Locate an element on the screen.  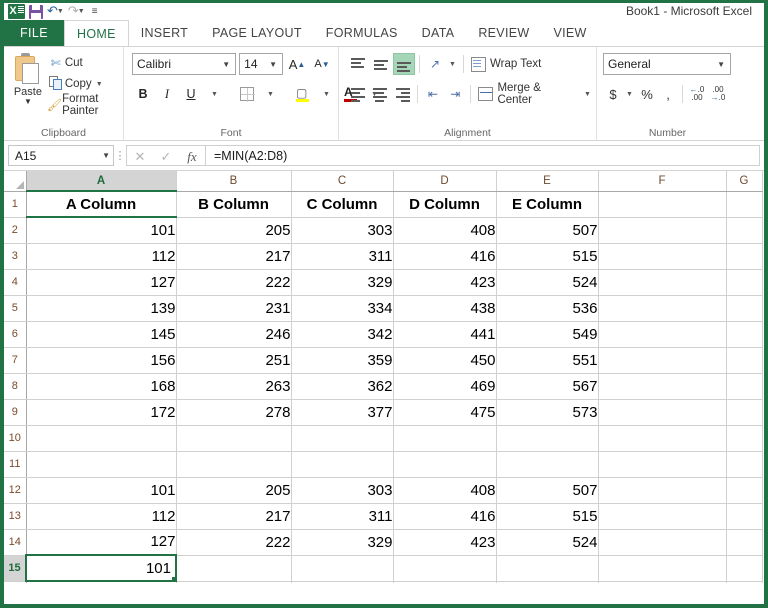
cell-a14: 127 is located at coordinates (101, 542).